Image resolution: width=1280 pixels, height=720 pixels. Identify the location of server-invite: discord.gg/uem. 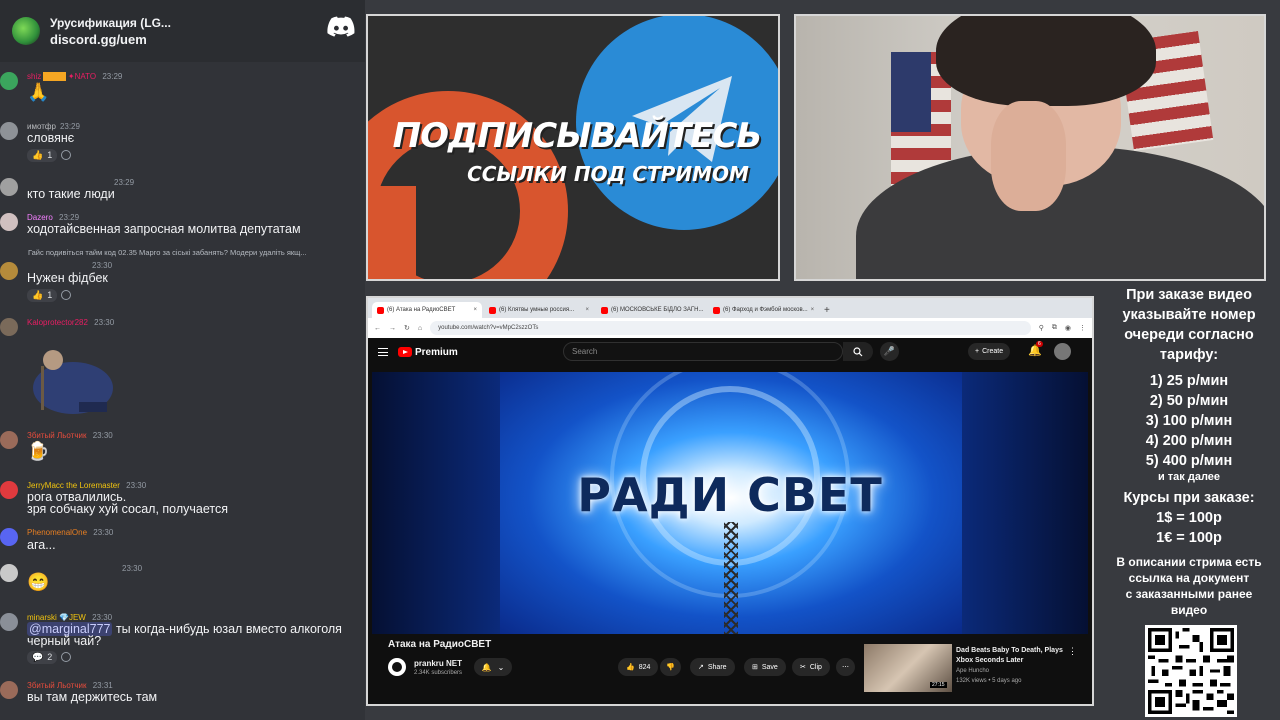
(98, 39).